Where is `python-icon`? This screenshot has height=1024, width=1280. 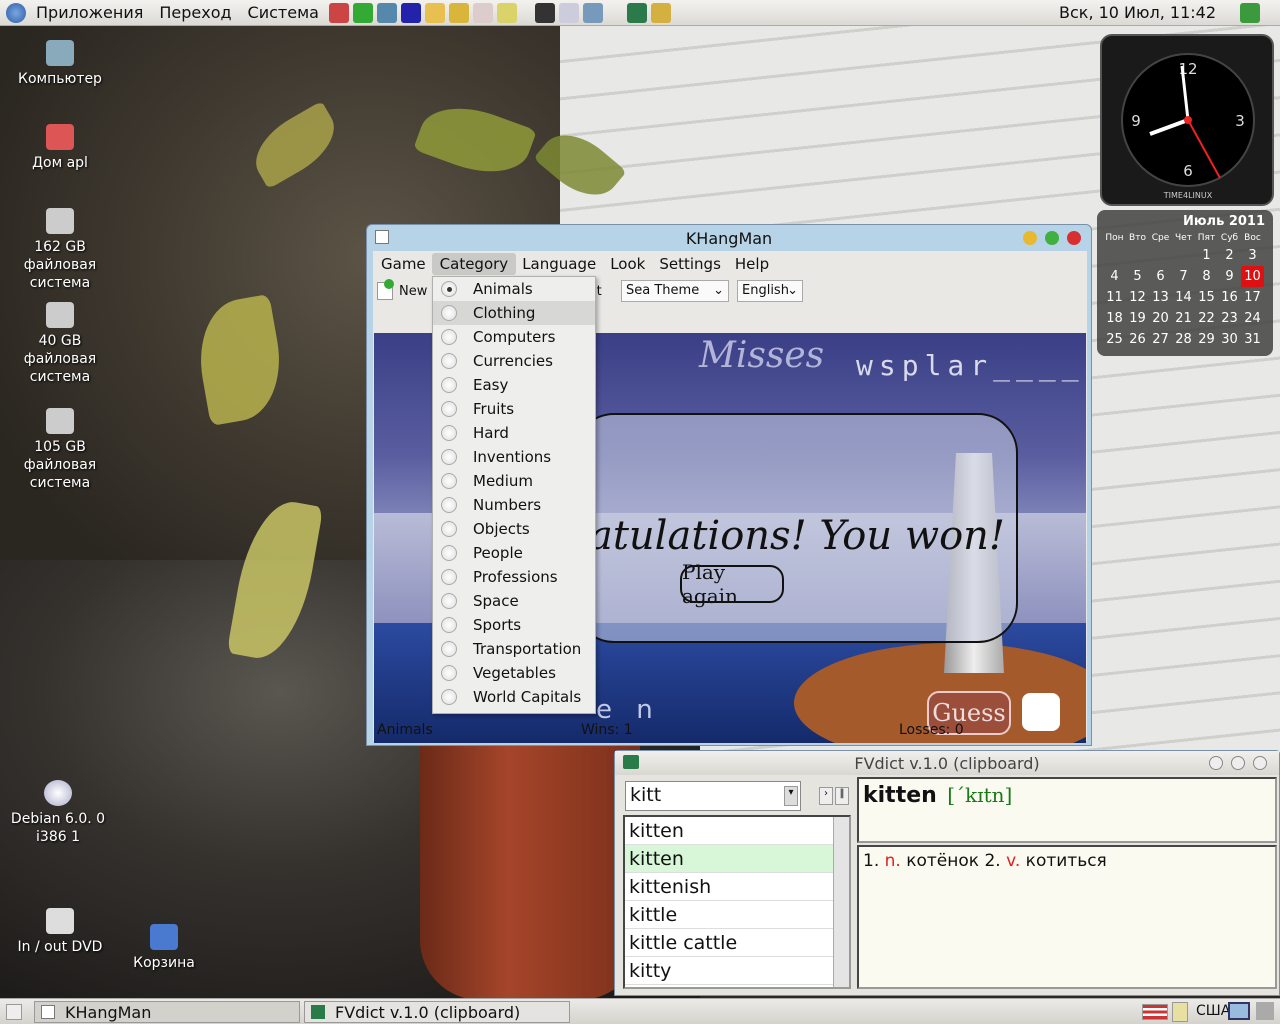
python-icon is located at coordinates (434, 12).